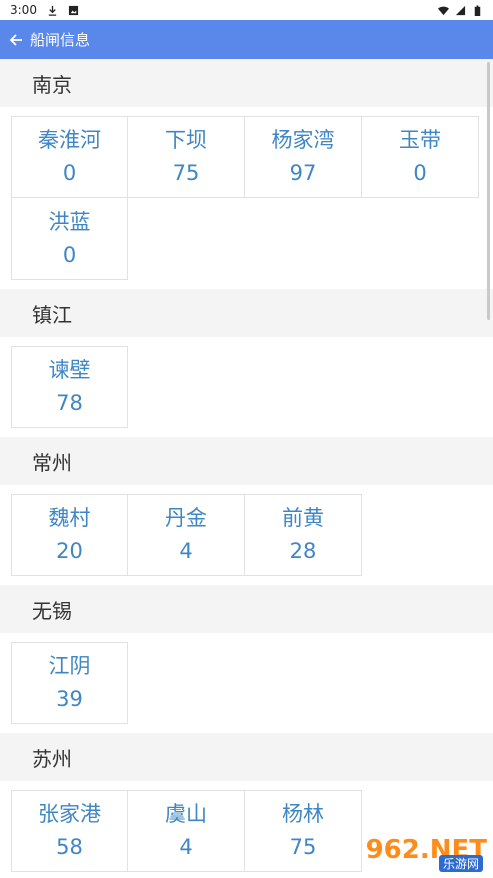  Describe the element at coordinates (186, 814) in the screenshot. I see `lock-name: 虞山` at that location.